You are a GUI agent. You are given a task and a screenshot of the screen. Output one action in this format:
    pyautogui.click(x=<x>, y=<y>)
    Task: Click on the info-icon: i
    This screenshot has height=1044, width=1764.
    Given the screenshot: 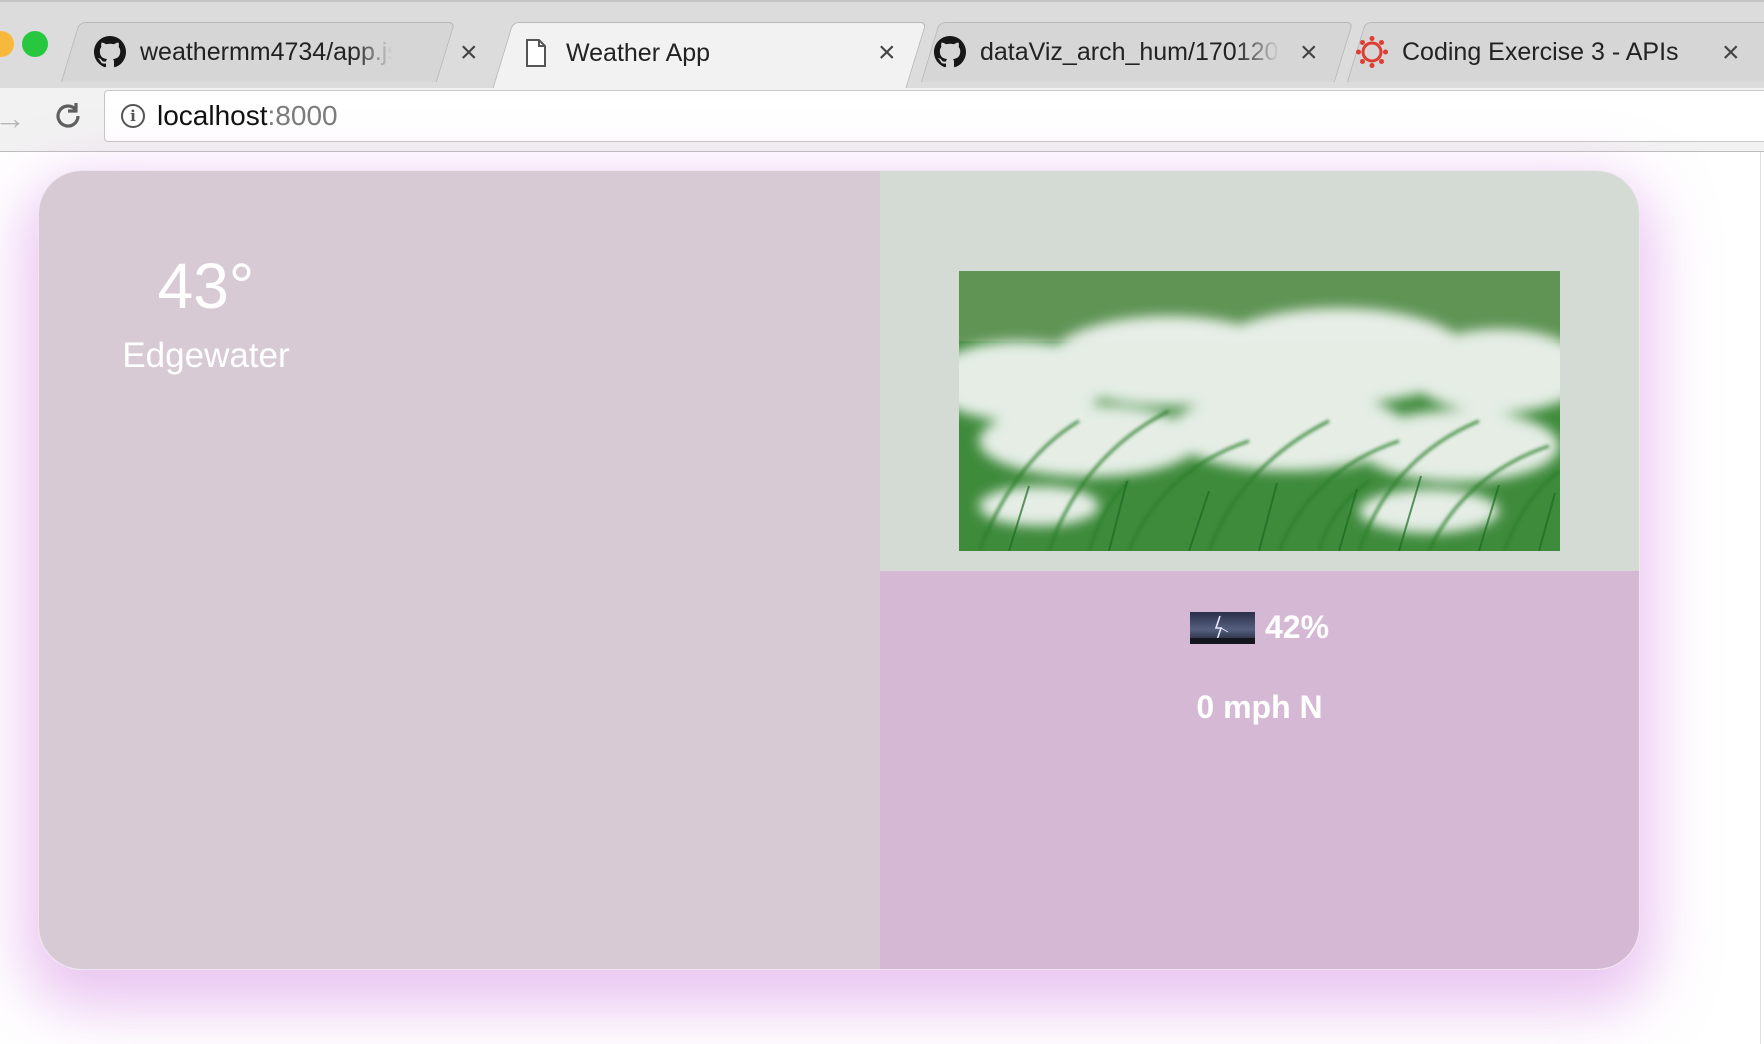 What is the action you would take?
    pyautogui.click(x=133, y=116)
    